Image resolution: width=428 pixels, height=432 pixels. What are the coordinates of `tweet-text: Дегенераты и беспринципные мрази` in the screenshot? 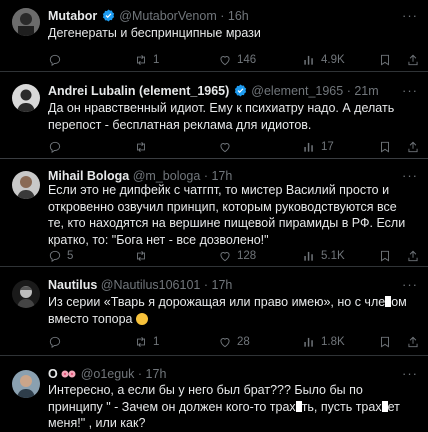 It's located at (154, 33).